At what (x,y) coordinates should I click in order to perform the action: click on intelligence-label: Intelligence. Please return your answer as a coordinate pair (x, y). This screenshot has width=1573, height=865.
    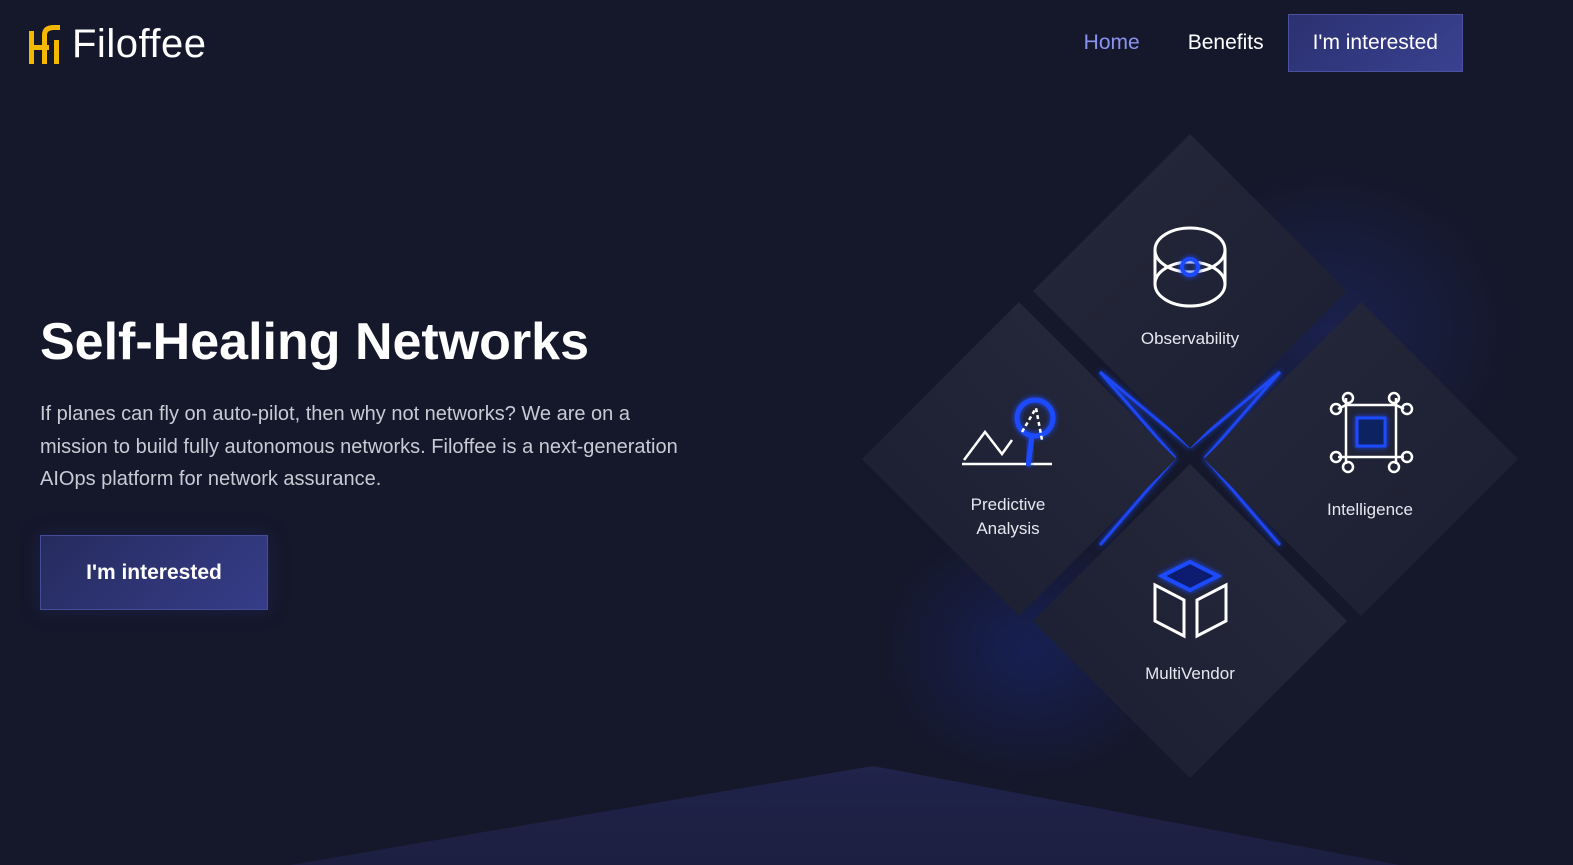
    Looking at the image, I should click on (1370, 509).